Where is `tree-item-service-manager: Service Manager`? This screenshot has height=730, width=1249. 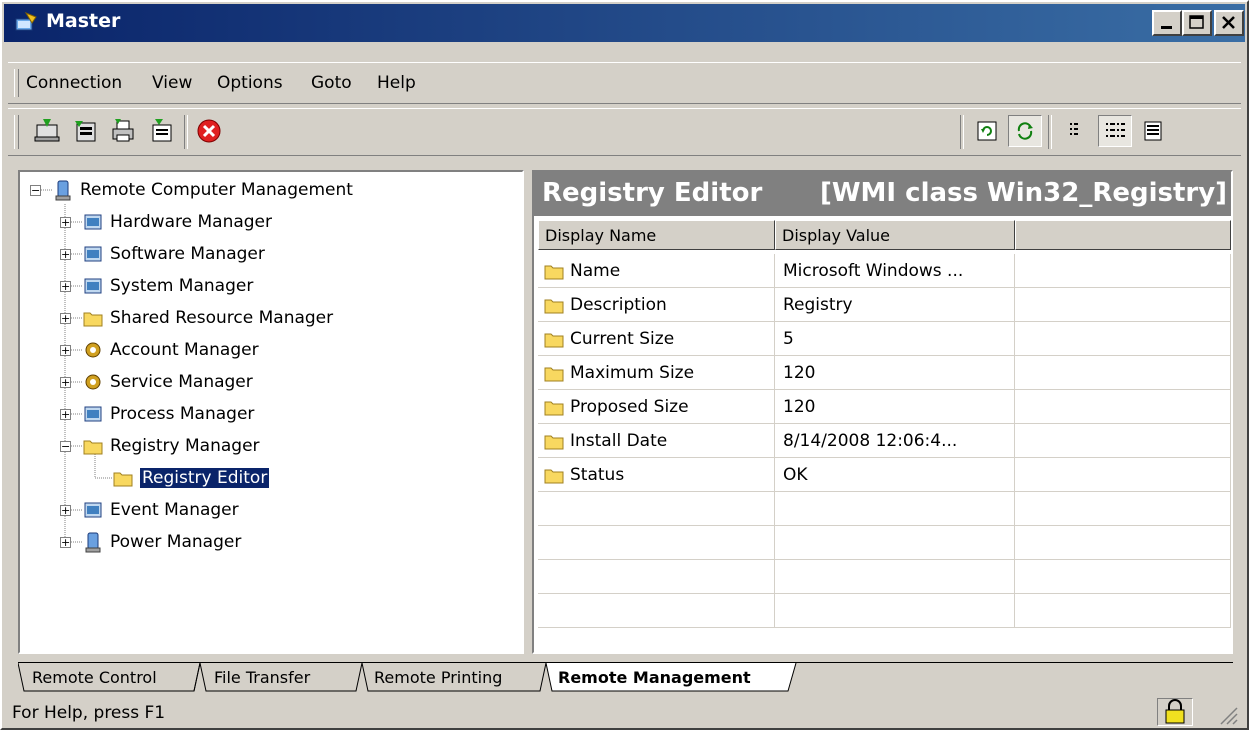 tree-item-service-manager: Service Manager is located at coordinates (167, 382).